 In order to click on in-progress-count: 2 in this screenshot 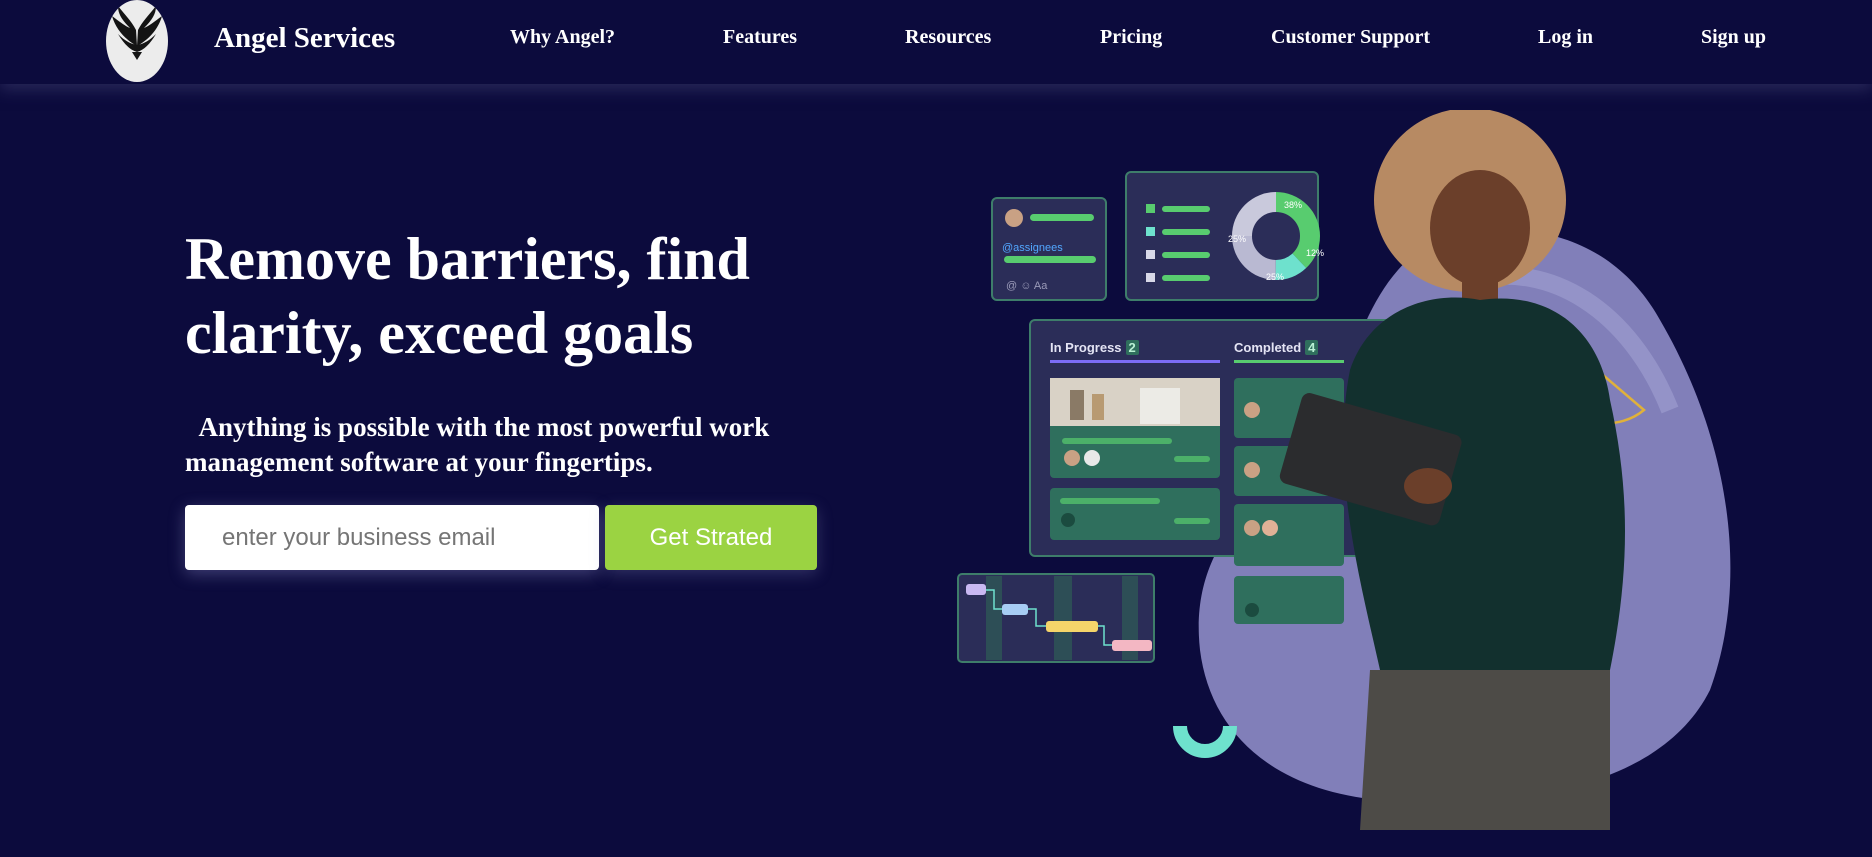, I will do `click(1132, 347)`.